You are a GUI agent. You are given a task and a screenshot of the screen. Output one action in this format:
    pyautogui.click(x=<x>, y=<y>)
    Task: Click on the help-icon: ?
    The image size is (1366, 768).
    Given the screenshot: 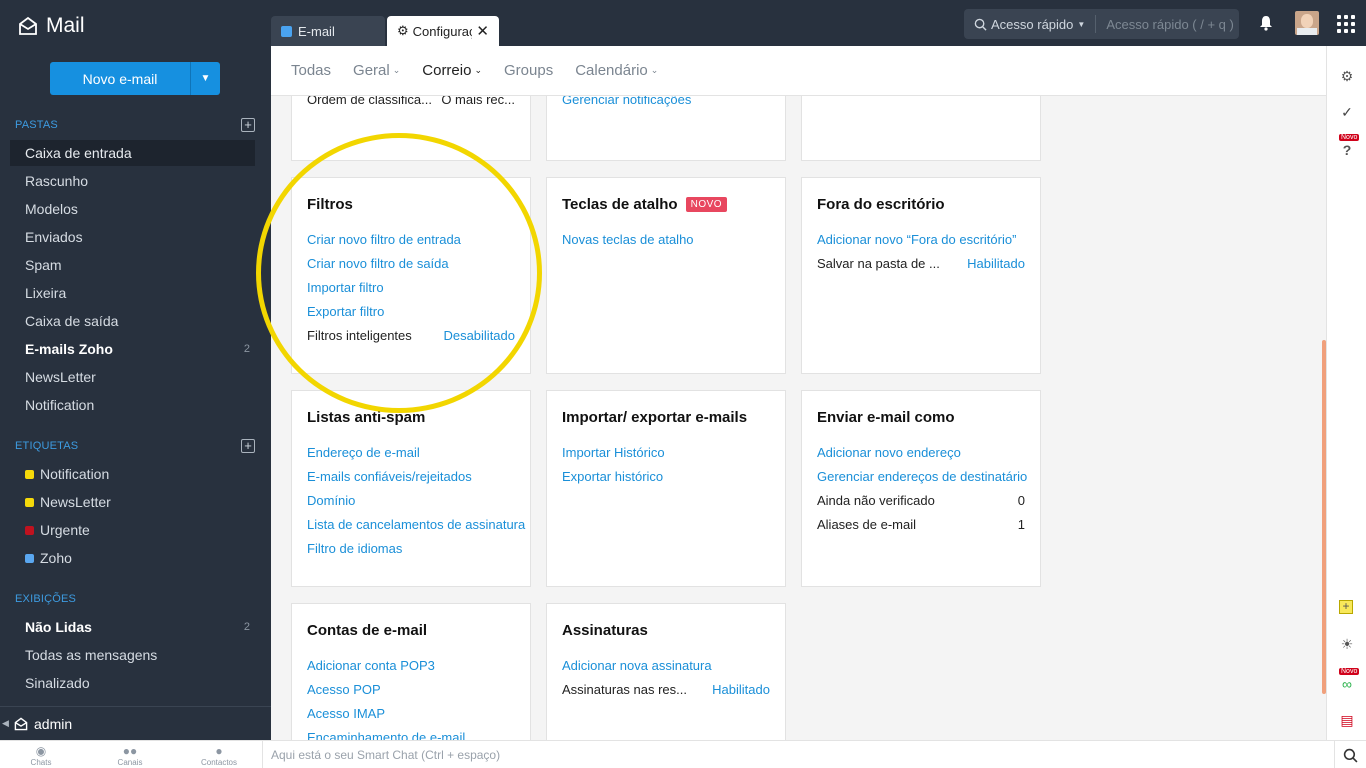 What is the action you would take?
    pyautogui.click(x=1347, y=150)
    